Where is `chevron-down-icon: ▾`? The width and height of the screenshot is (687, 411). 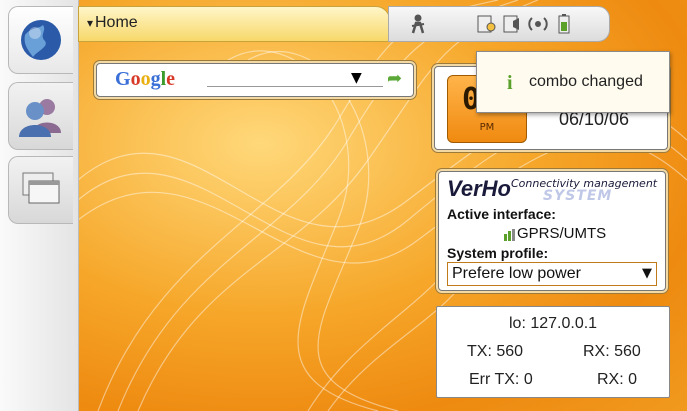
chevron-down-icon: ▾ is located at coordinates (90, 23).